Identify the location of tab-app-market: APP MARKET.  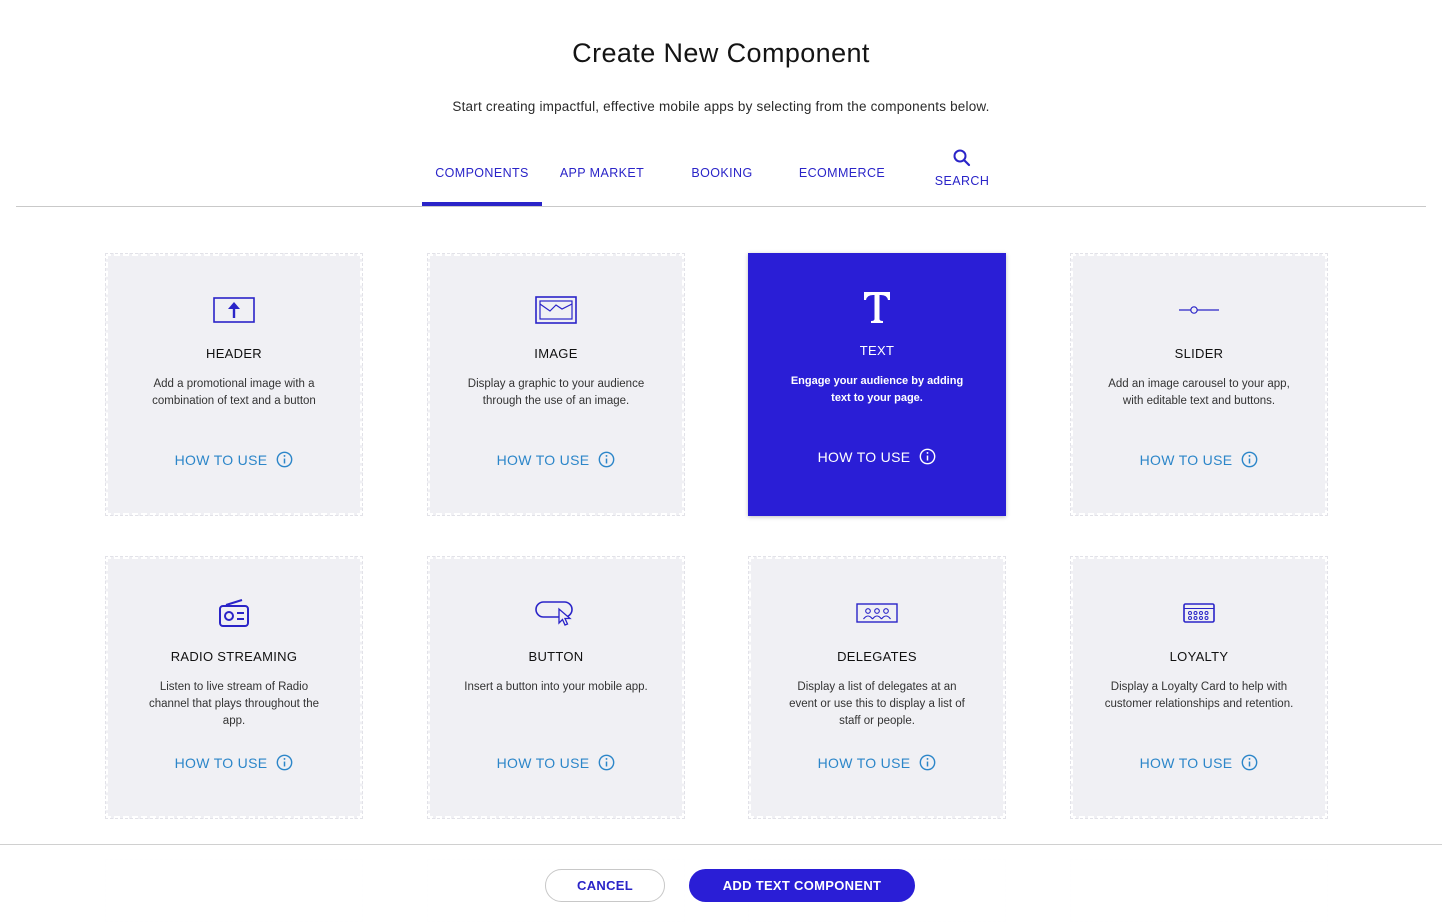
(602, 173).